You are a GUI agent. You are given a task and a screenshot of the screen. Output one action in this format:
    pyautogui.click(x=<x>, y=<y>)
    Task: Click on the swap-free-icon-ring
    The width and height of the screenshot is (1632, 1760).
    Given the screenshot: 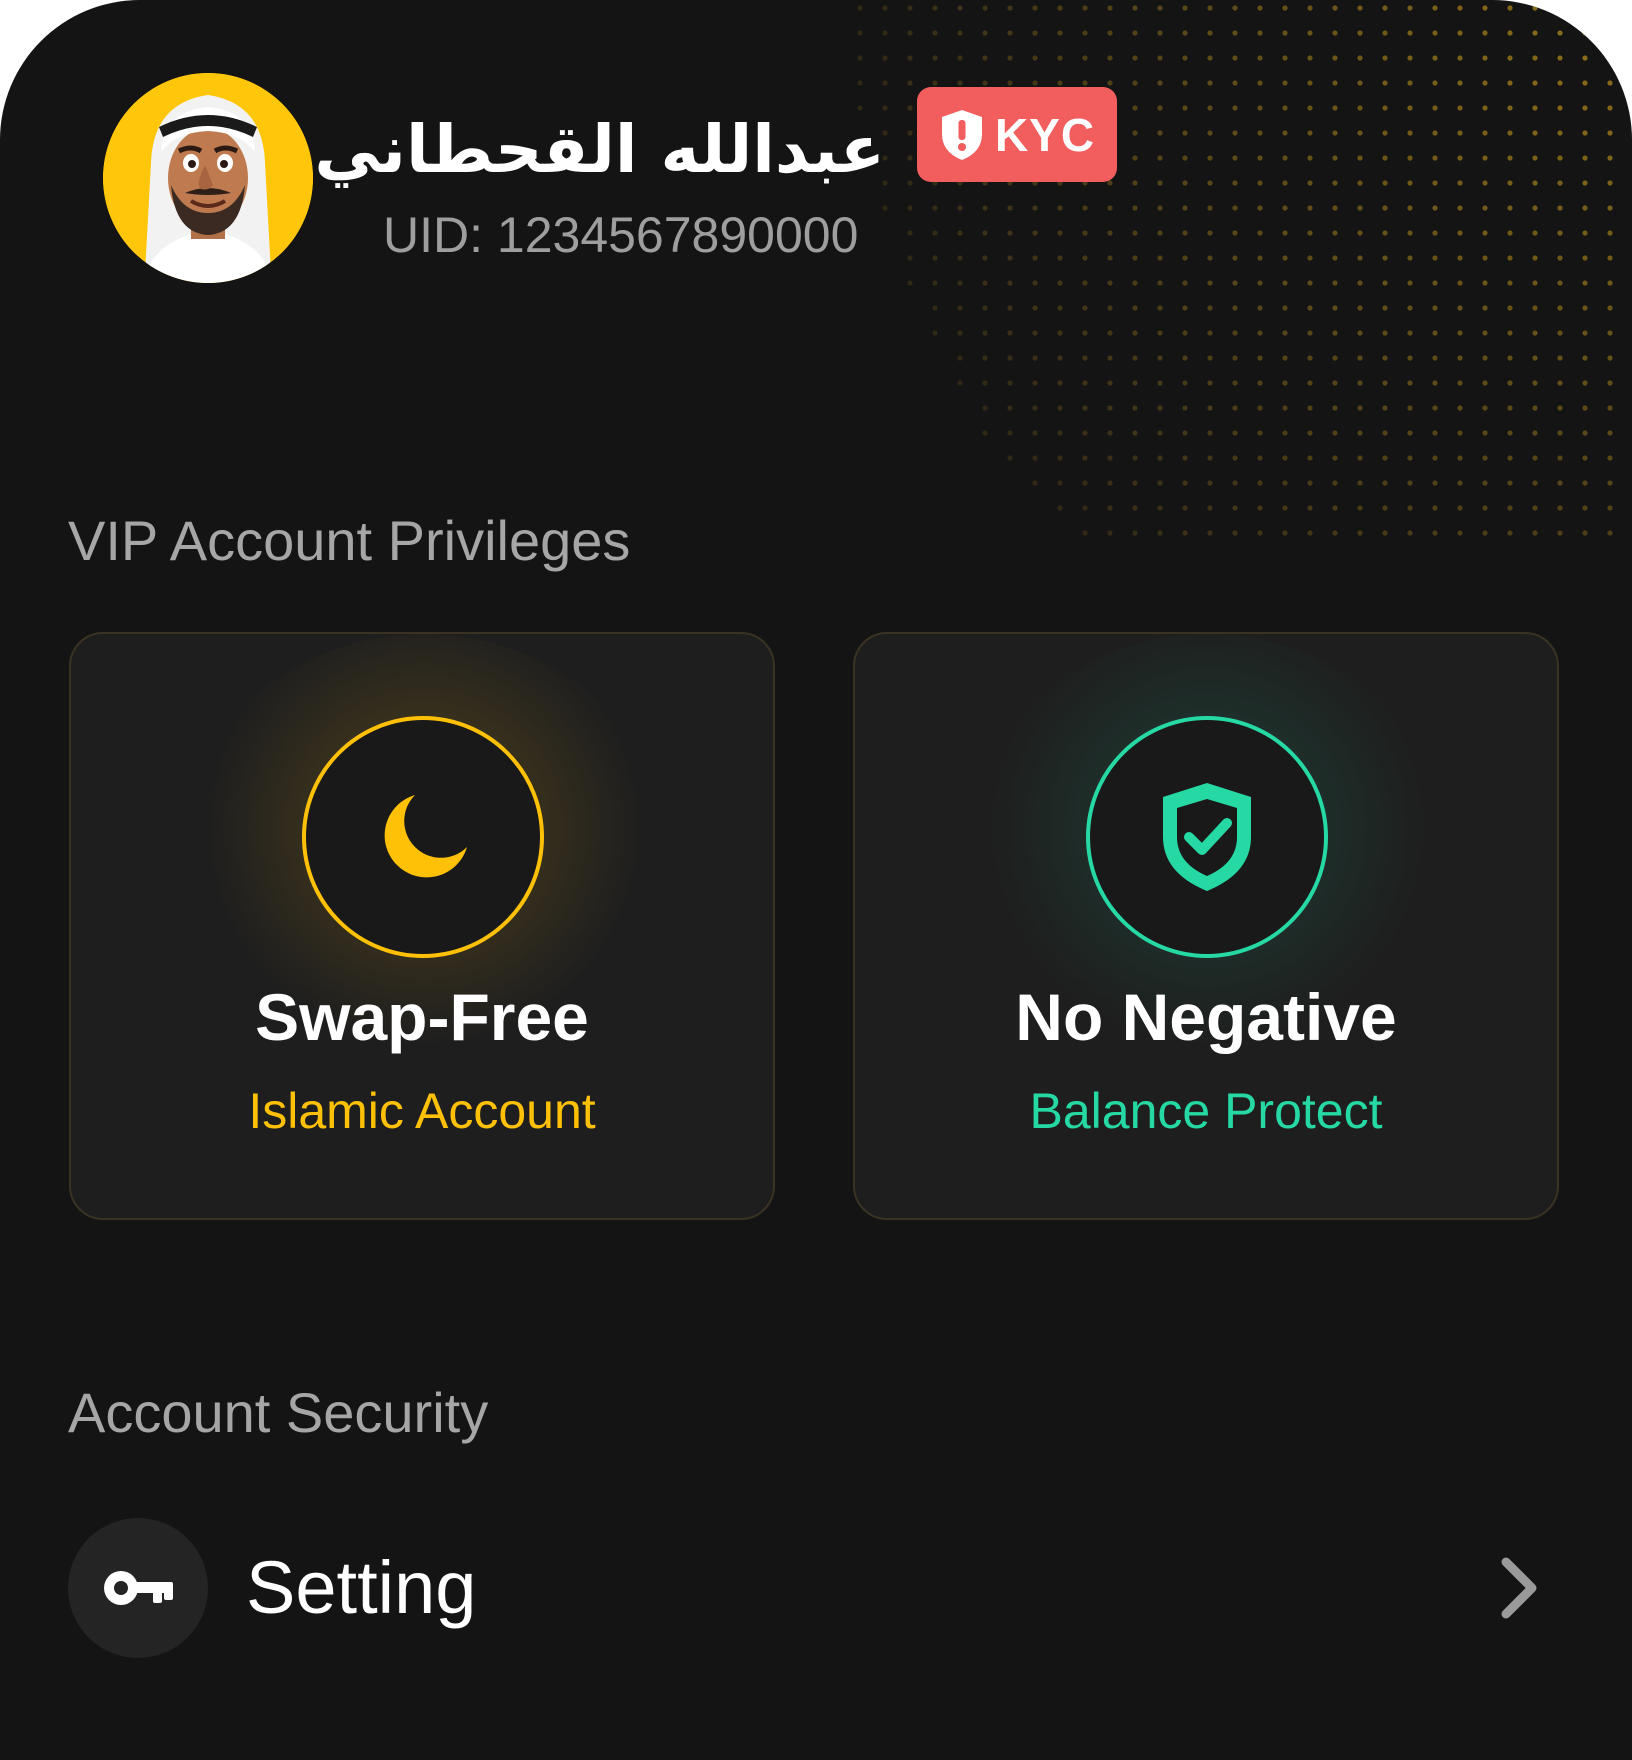 What is the action you would take?
    pyautogui.click(x=423, y=837)
    